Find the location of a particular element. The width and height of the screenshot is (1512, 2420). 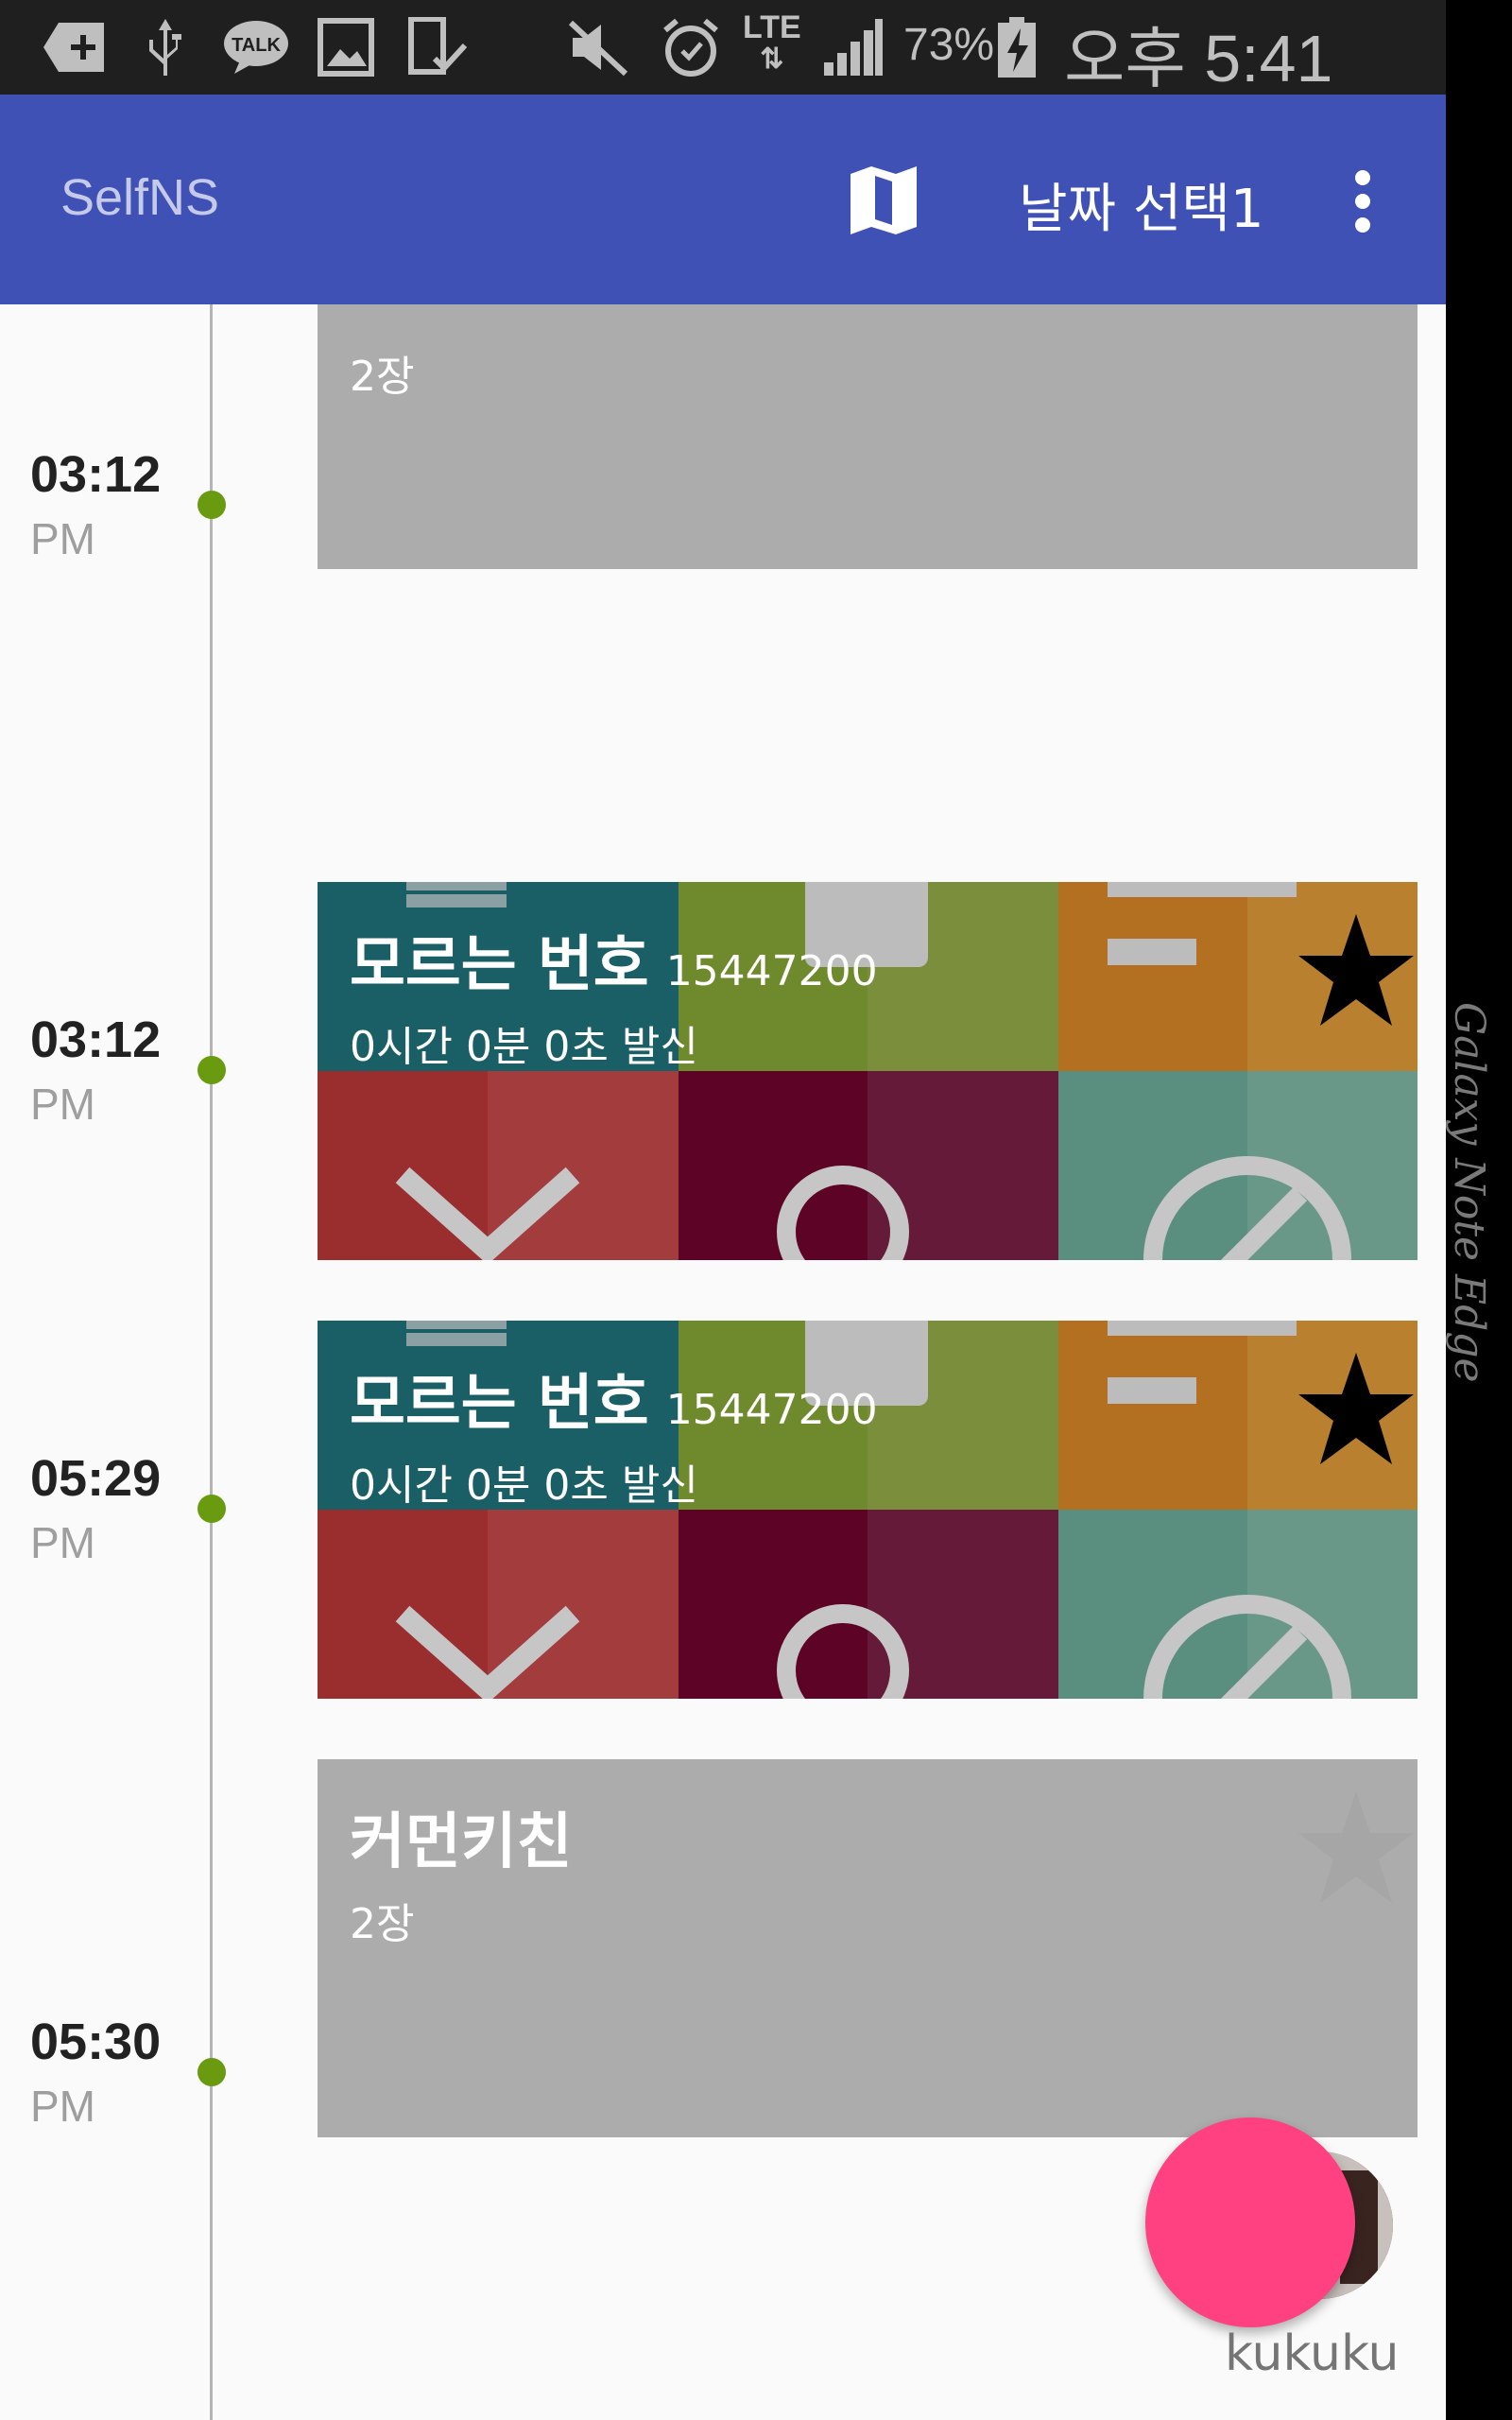

network-label: LTE is located at coordinates (772, 27).